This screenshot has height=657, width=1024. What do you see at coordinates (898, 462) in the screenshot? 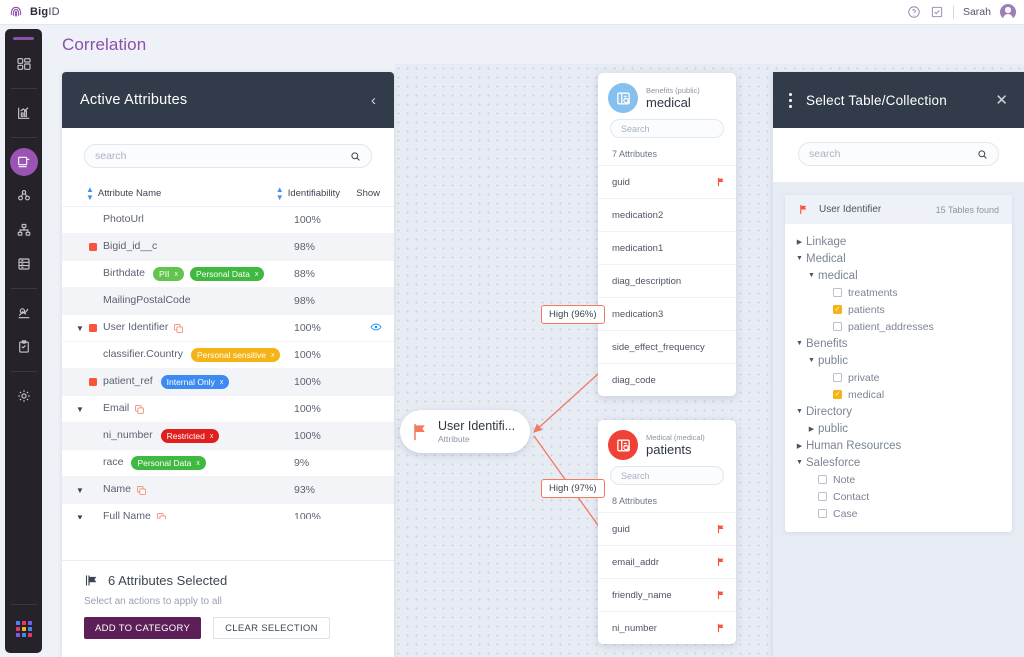
I see `tree-node: ▼ Salesforce` at bounding box center [898, 462].